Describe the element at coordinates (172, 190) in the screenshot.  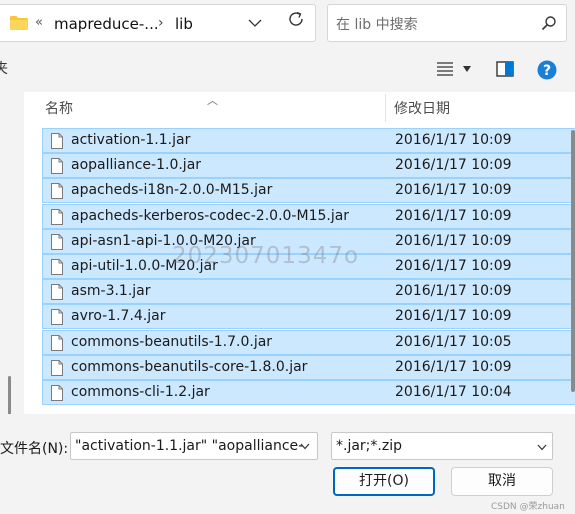
I see `file-name: apacheds-i18n-2.0.0-M15.jar` at that location.